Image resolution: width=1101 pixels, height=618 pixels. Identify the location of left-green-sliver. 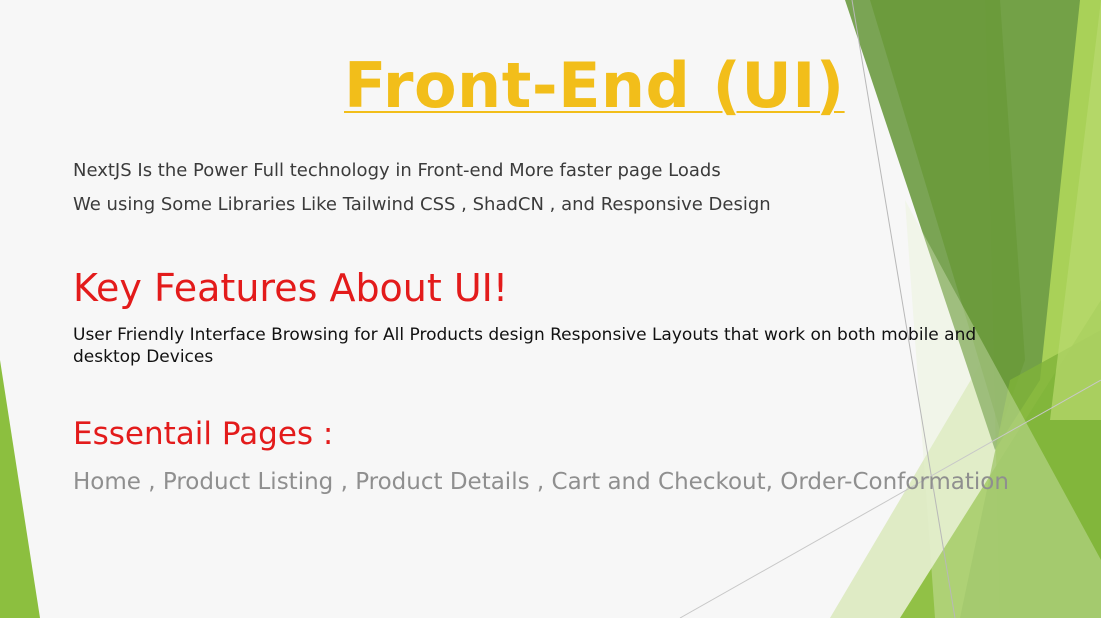
(20, 489).